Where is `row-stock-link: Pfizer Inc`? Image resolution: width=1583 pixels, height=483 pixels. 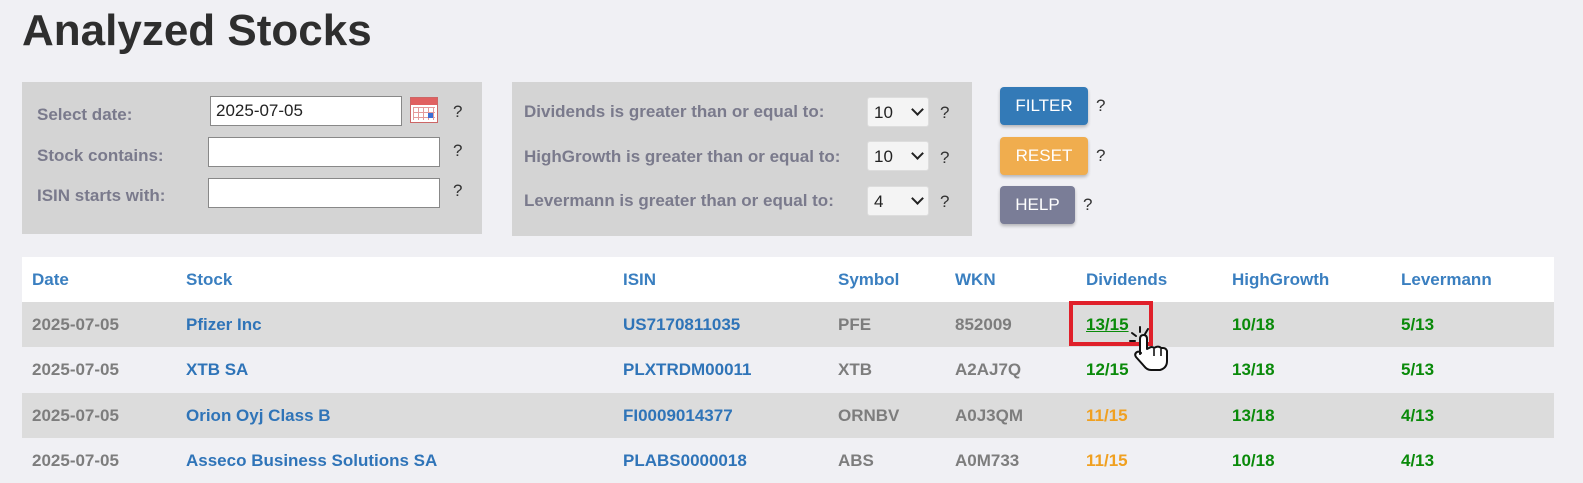 row-stock-link: Pfizer Inc is located at coordinates (224, 324).